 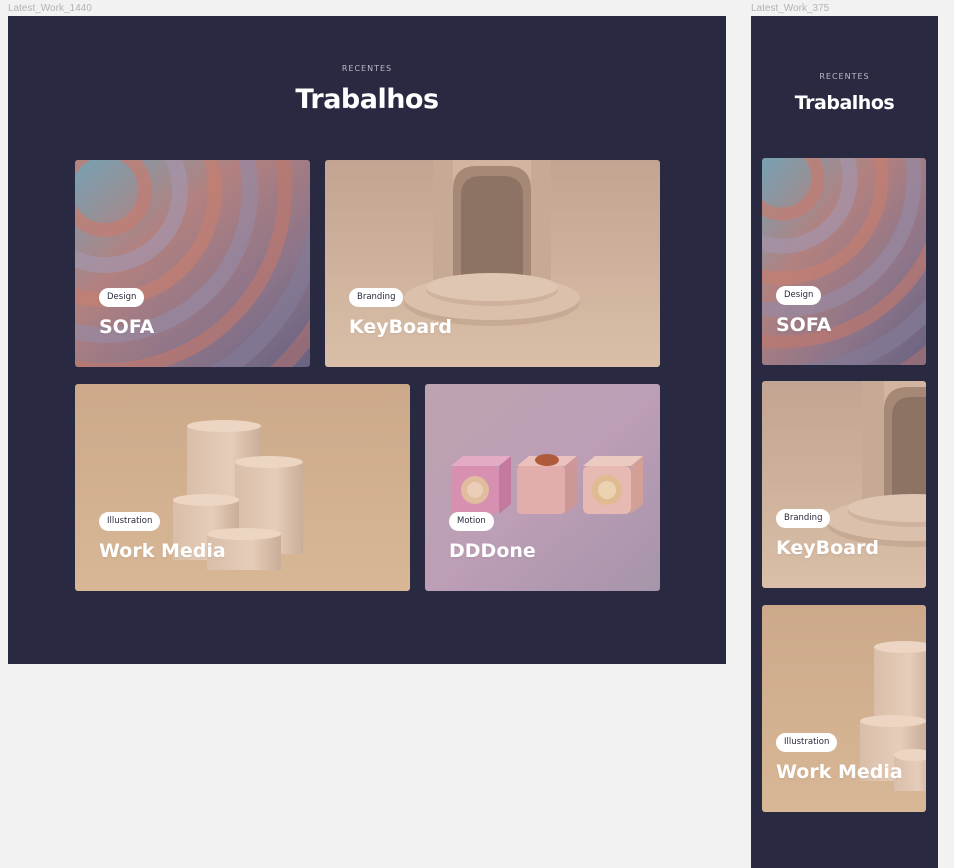 I want to click on work-card-dddone: Motion DDDone, so click(x=542, y=487).